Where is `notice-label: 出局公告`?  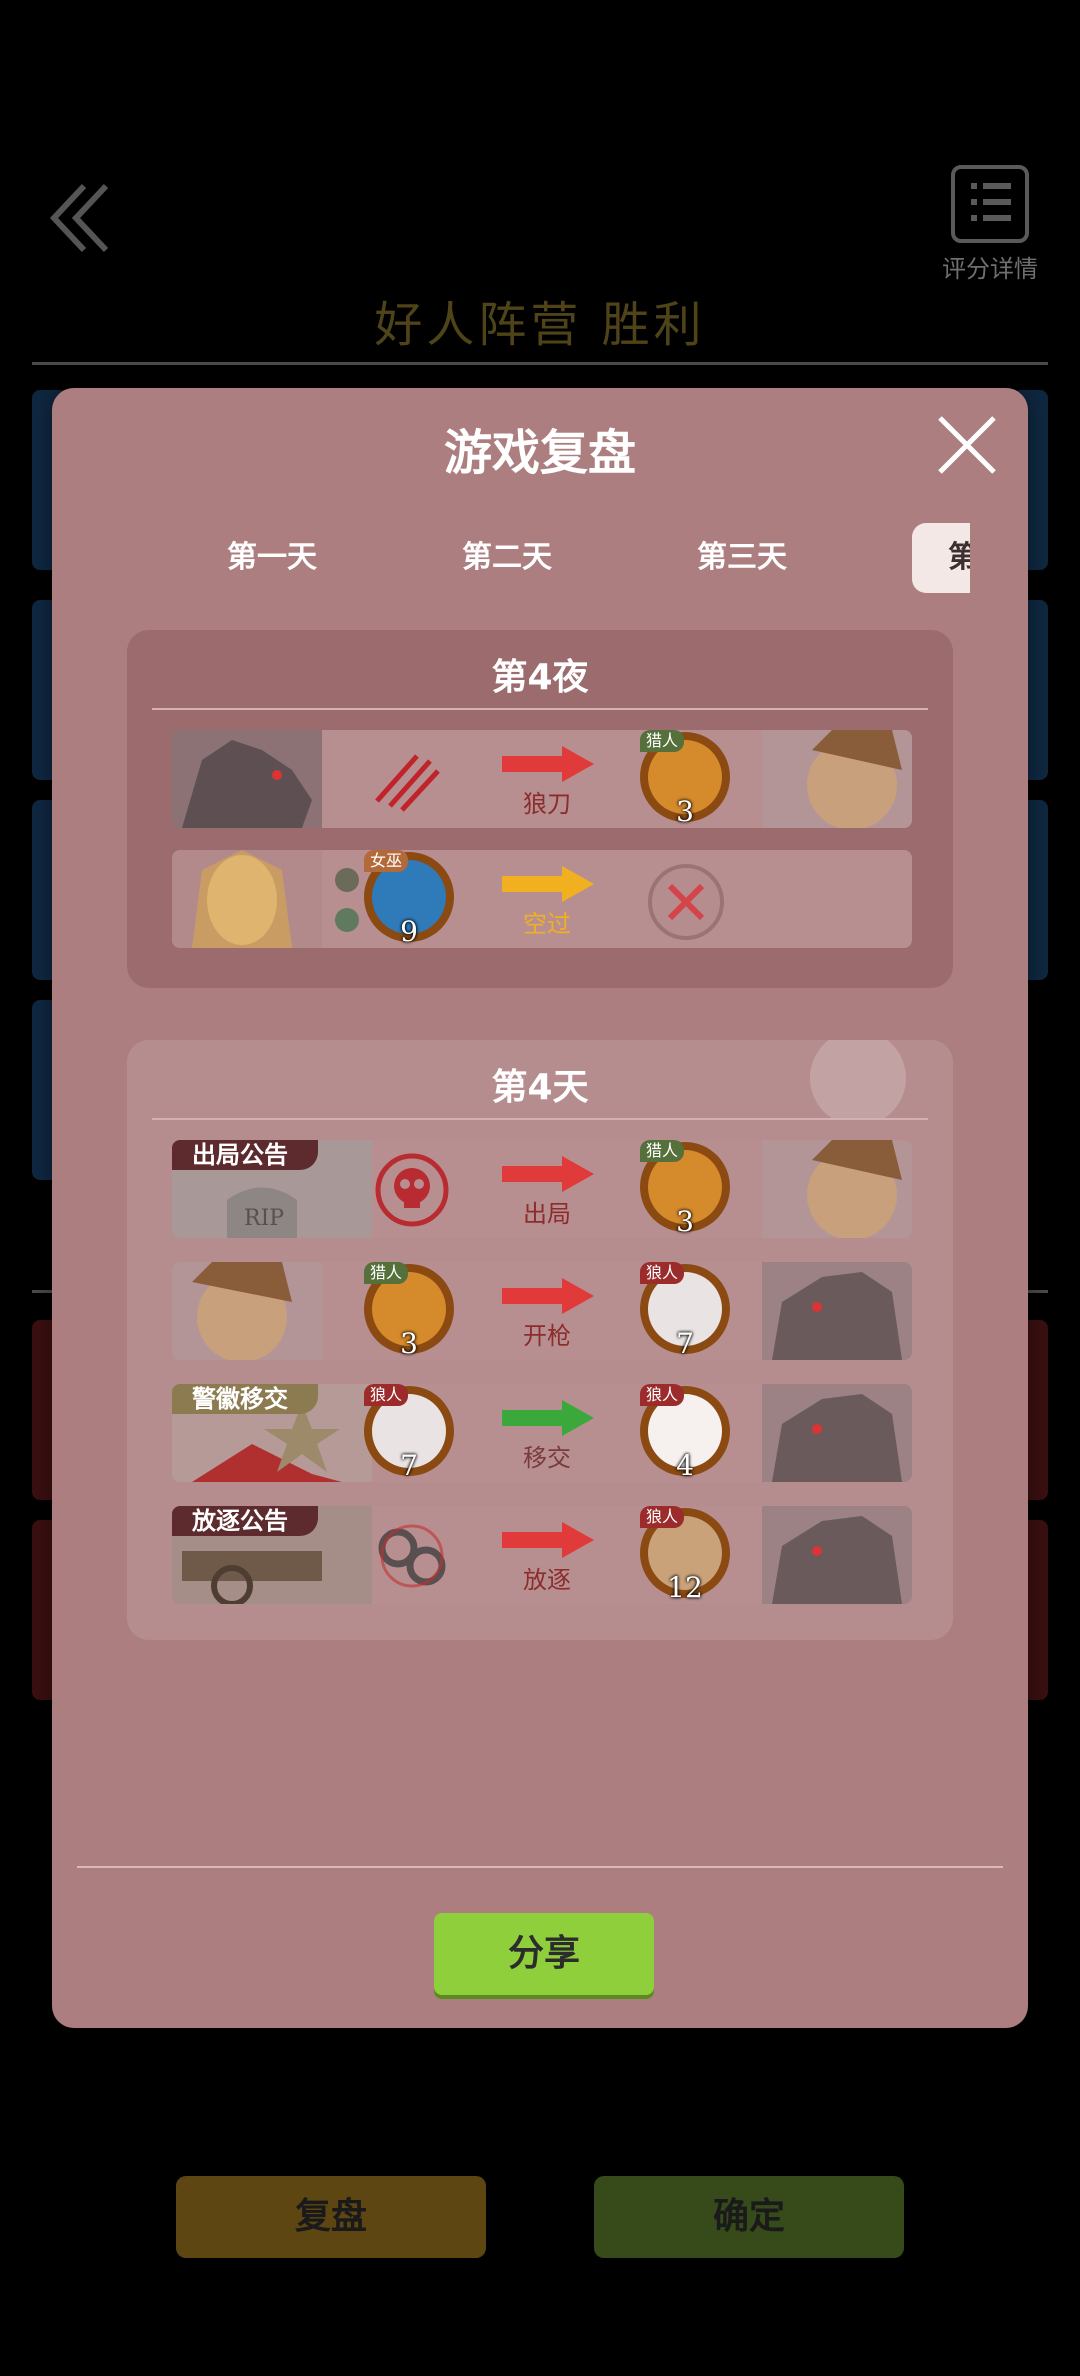 notice-label: 出局公告 is located at coordinates (245, 1155).